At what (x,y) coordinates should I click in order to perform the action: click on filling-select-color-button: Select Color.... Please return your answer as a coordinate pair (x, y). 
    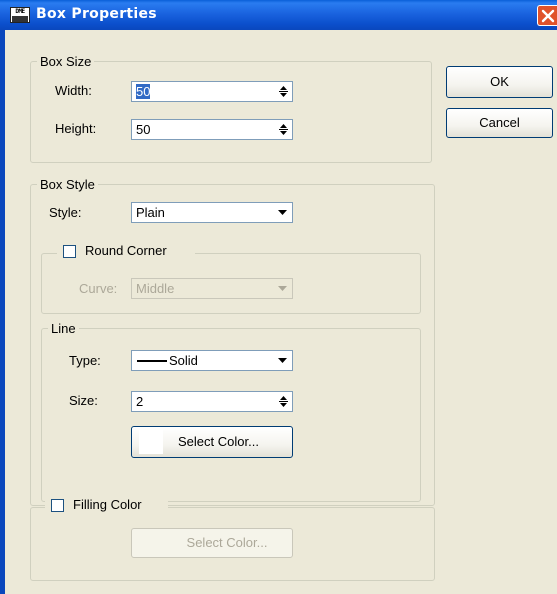
    Looking at the image, I should click on (212, 543).